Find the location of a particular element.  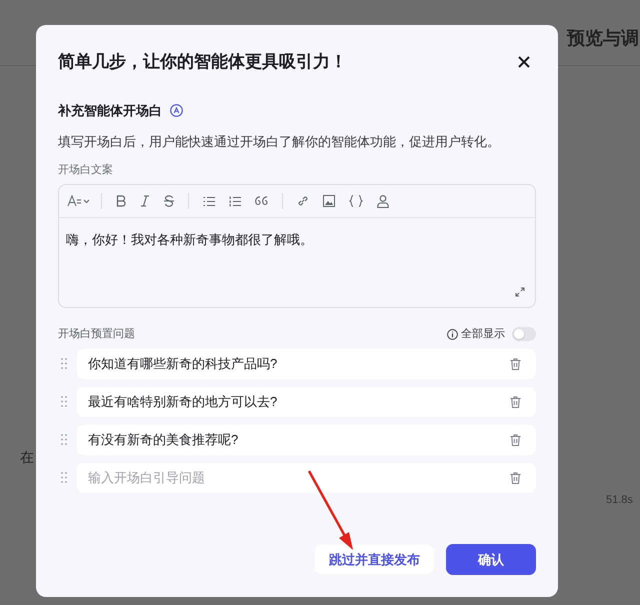

dialog-title: 简单几步，让你的智能体更具吸引力！ is located at coordinates (202, 62).